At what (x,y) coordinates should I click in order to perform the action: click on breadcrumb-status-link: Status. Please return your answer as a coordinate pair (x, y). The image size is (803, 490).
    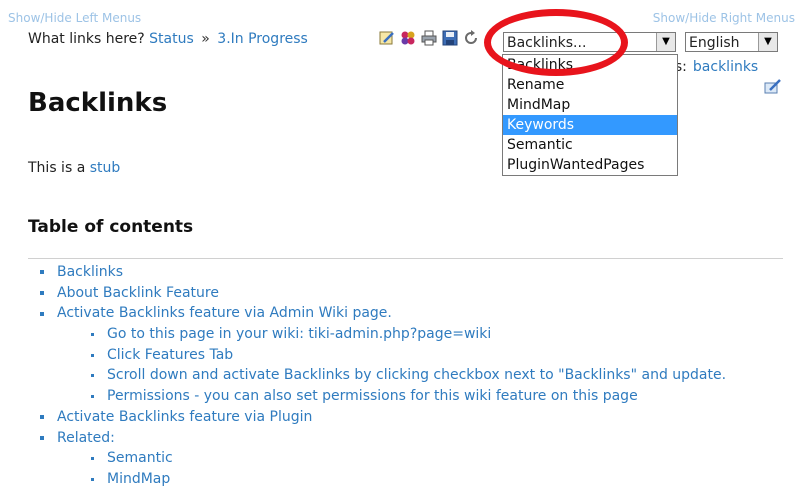
    Looking at the image, I should click on (171, 39).